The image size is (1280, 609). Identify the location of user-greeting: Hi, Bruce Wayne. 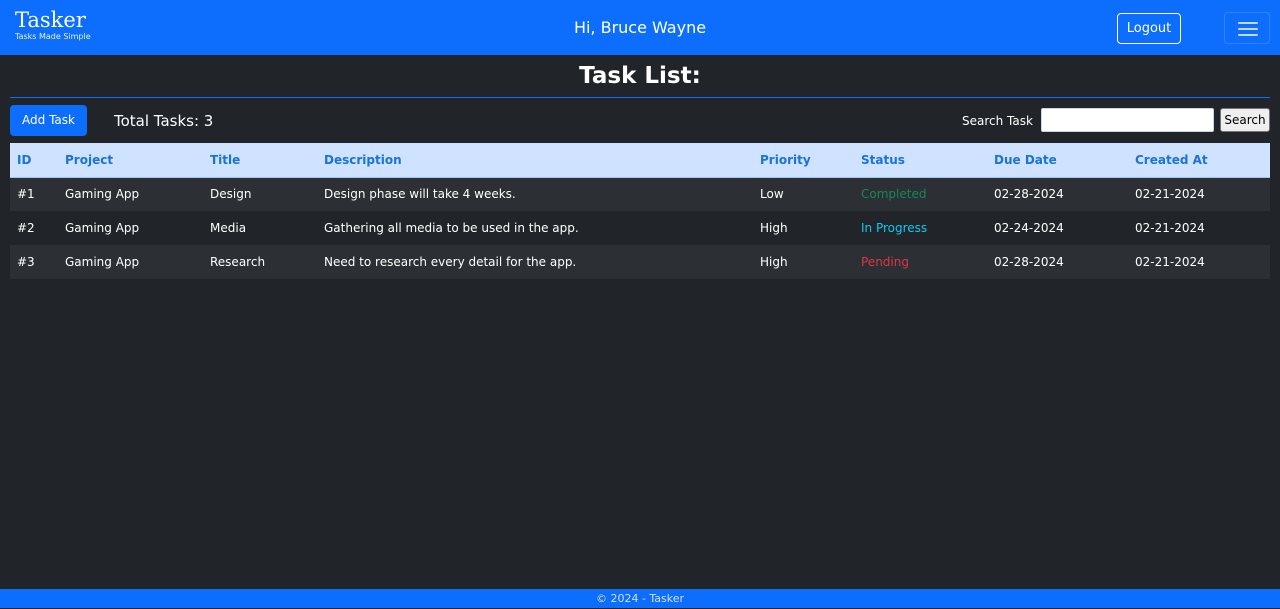
(640, 27).